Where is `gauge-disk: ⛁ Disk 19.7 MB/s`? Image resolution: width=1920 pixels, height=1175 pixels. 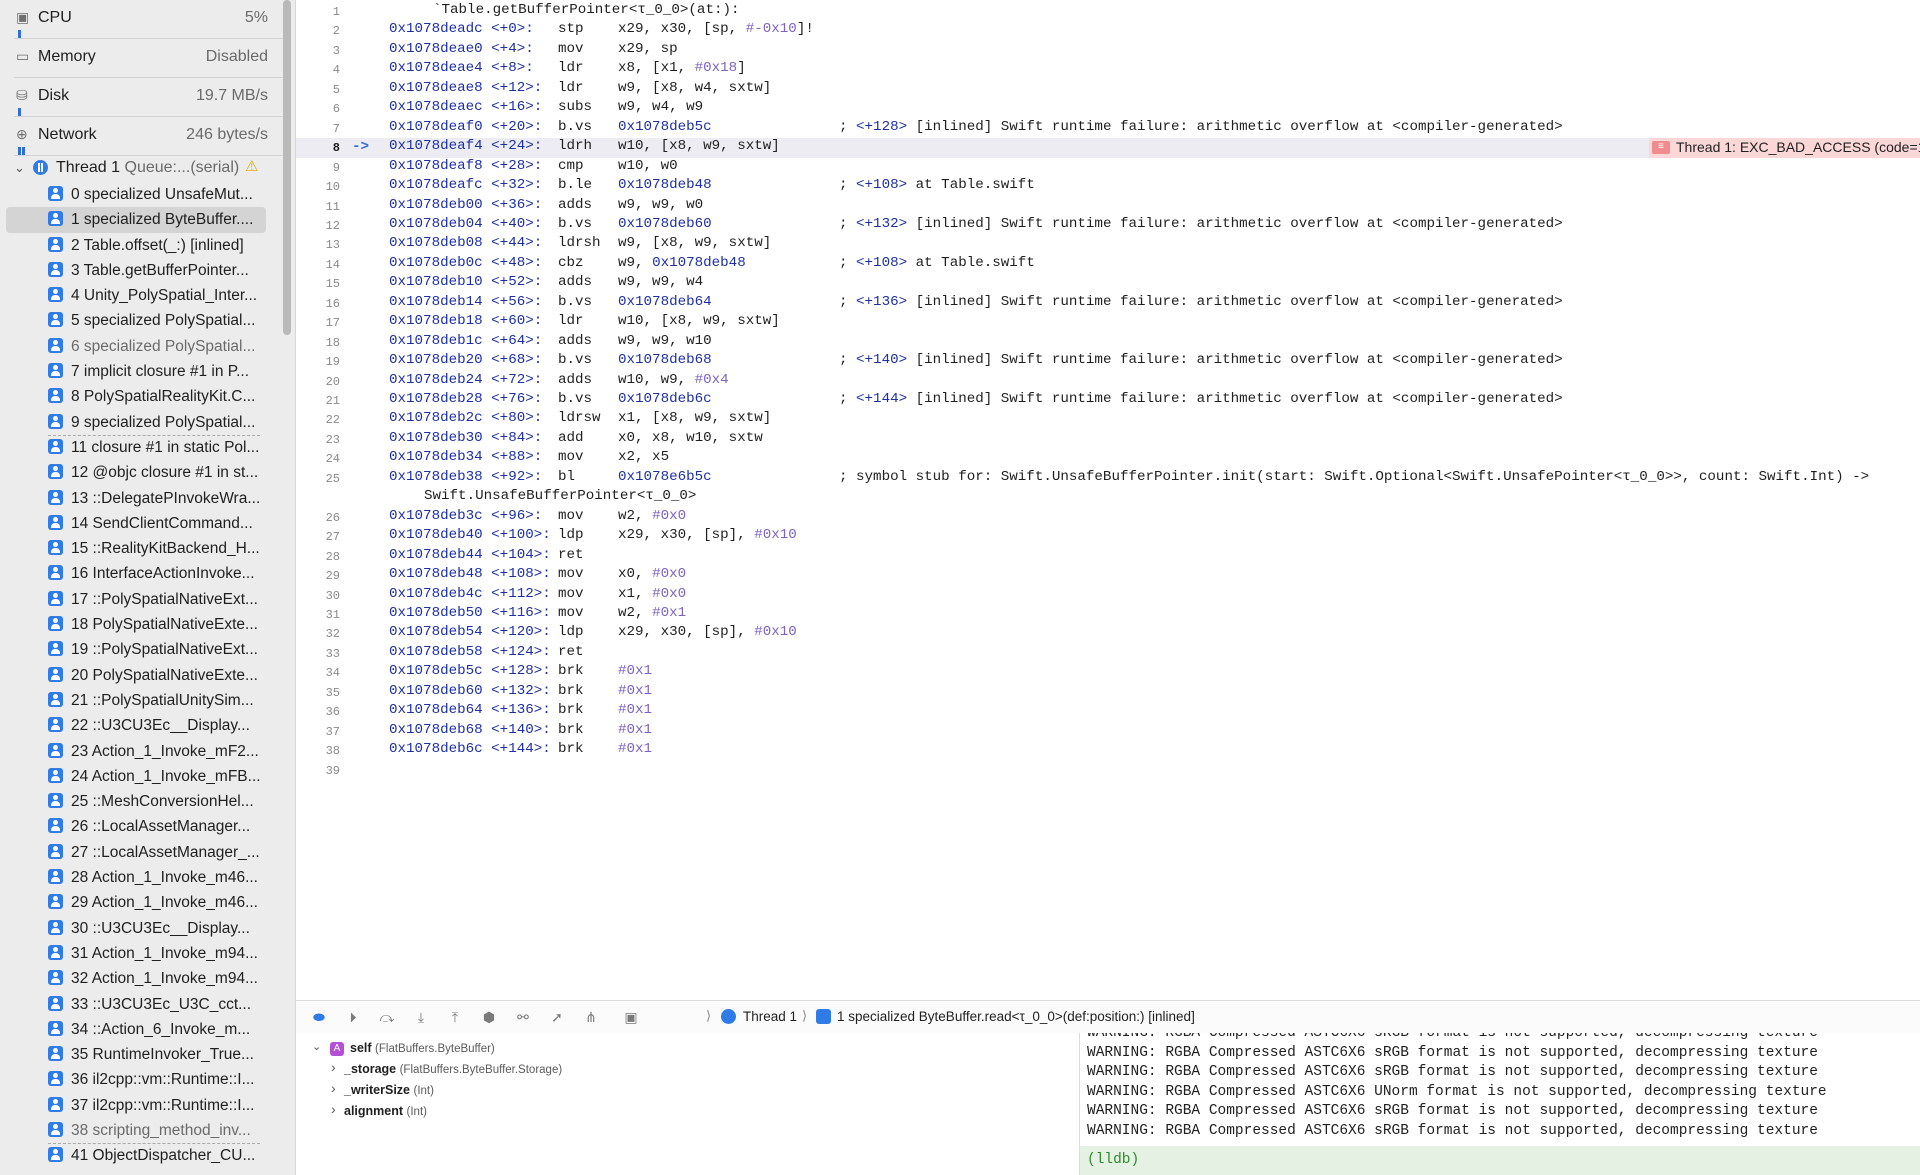 gauge-disk: ⛁ Disk 19.7 MB/s is located at coordinates (152, 97).